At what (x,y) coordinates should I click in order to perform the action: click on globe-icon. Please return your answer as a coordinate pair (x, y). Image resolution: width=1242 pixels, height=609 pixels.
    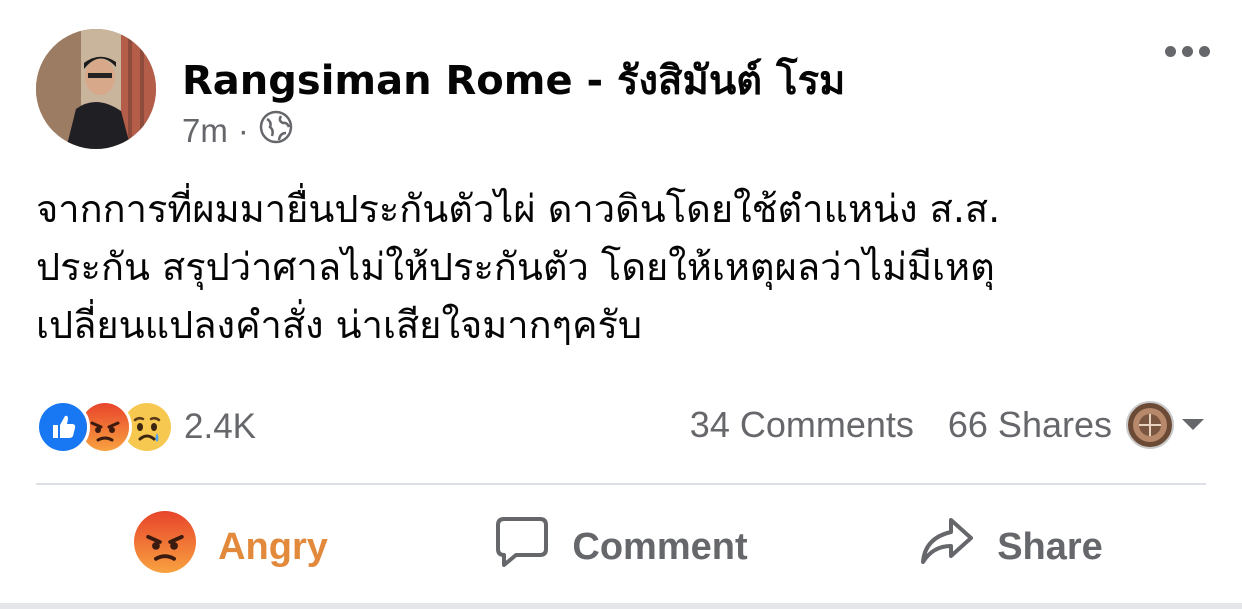
    Looking at the image, I should click on (276, 131).